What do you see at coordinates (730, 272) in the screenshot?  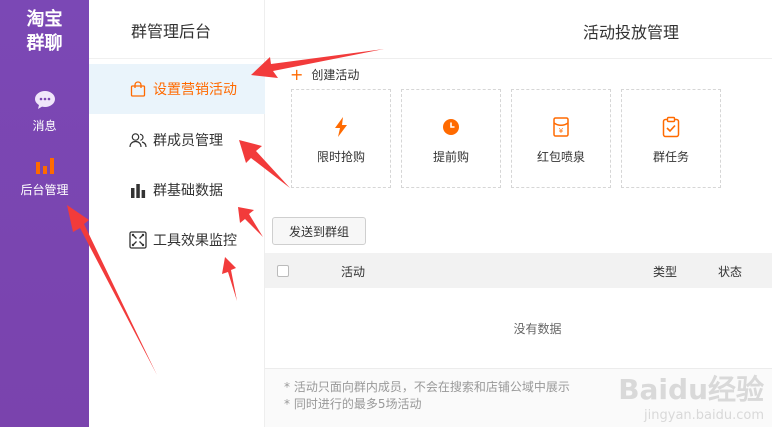 I see `column-header-status: 状态` at bounding box center [730, 272].